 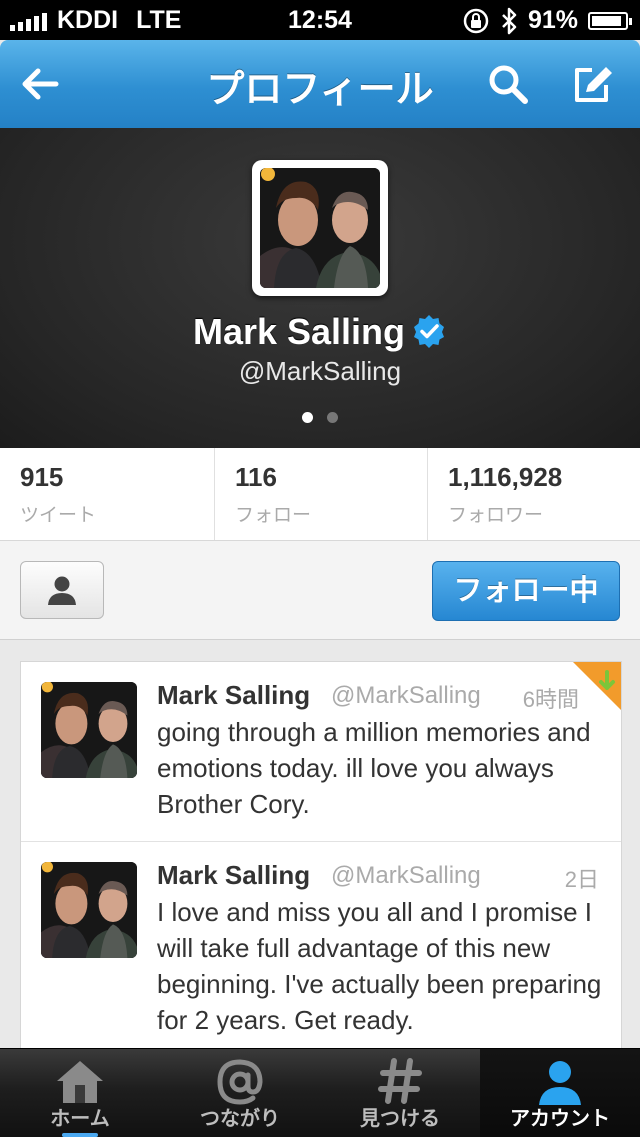 I want to click on tab-home: ホーム, so click(x=80, y=1093).